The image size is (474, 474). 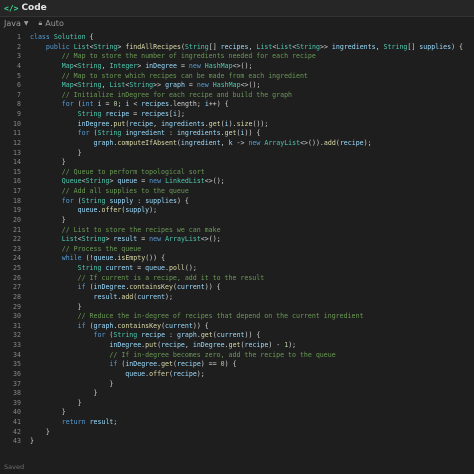 What do you see at coordinates (237, 173) in the screenshot?
I see `code-line: 15 // Queue to perform topological sort` at bounding box center [237, 173].